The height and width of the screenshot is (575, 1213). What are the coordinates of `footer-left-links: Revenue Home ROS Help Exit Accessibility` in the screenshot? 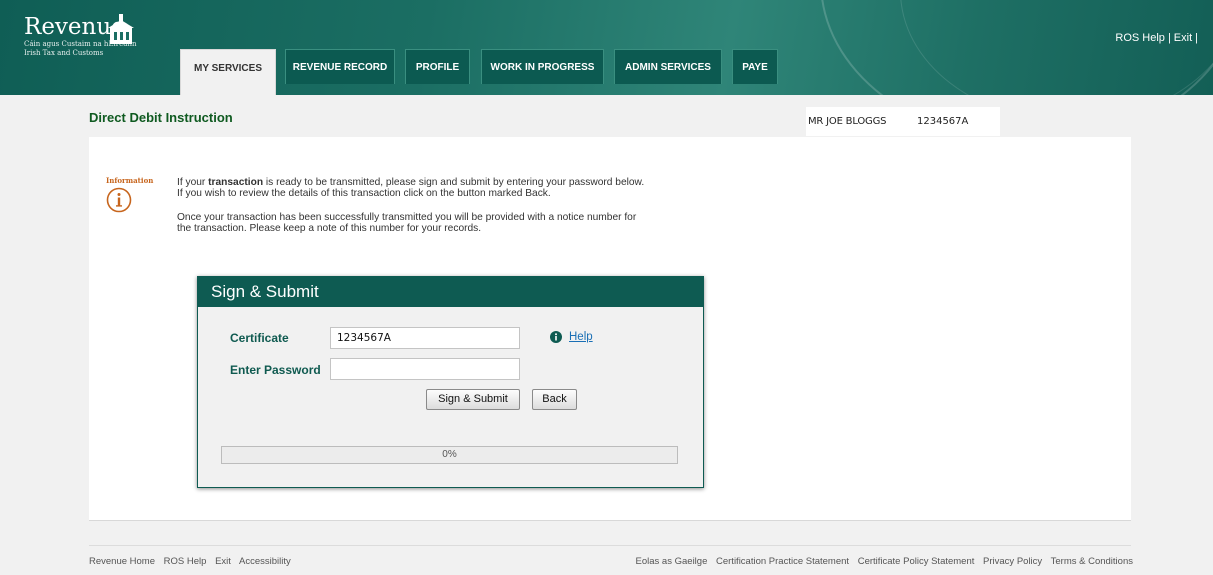 It's located at (193, 561).